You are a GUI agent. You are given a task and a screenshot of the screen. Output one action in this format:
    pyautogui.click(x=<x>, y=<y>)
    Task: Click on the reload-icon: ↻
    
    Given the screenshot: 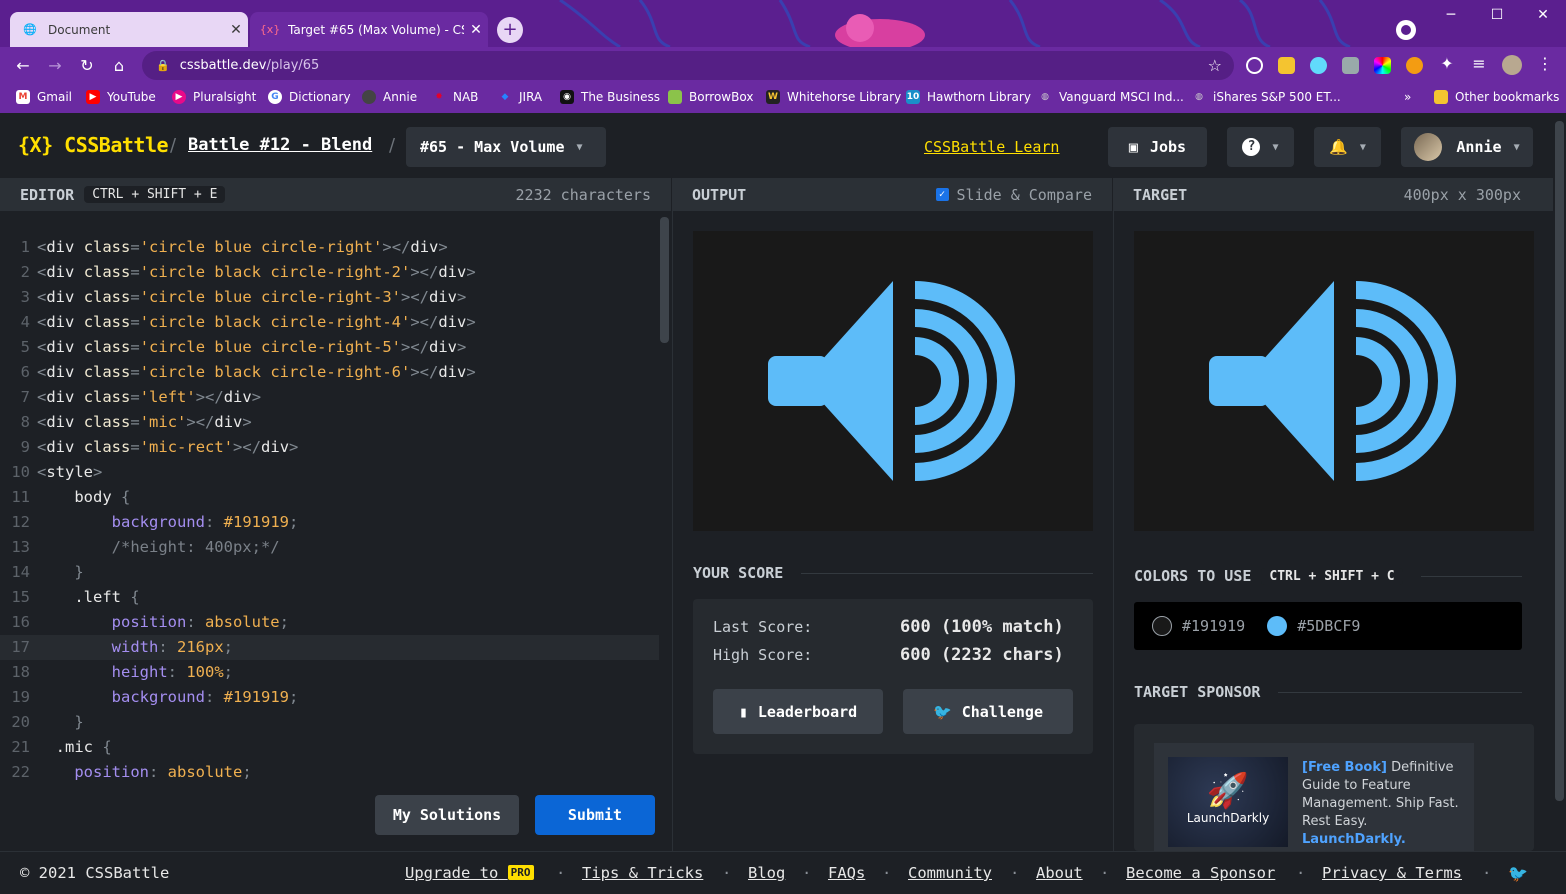 What is the action you would take?
    pyautogui.click(x=87, y=66)
    